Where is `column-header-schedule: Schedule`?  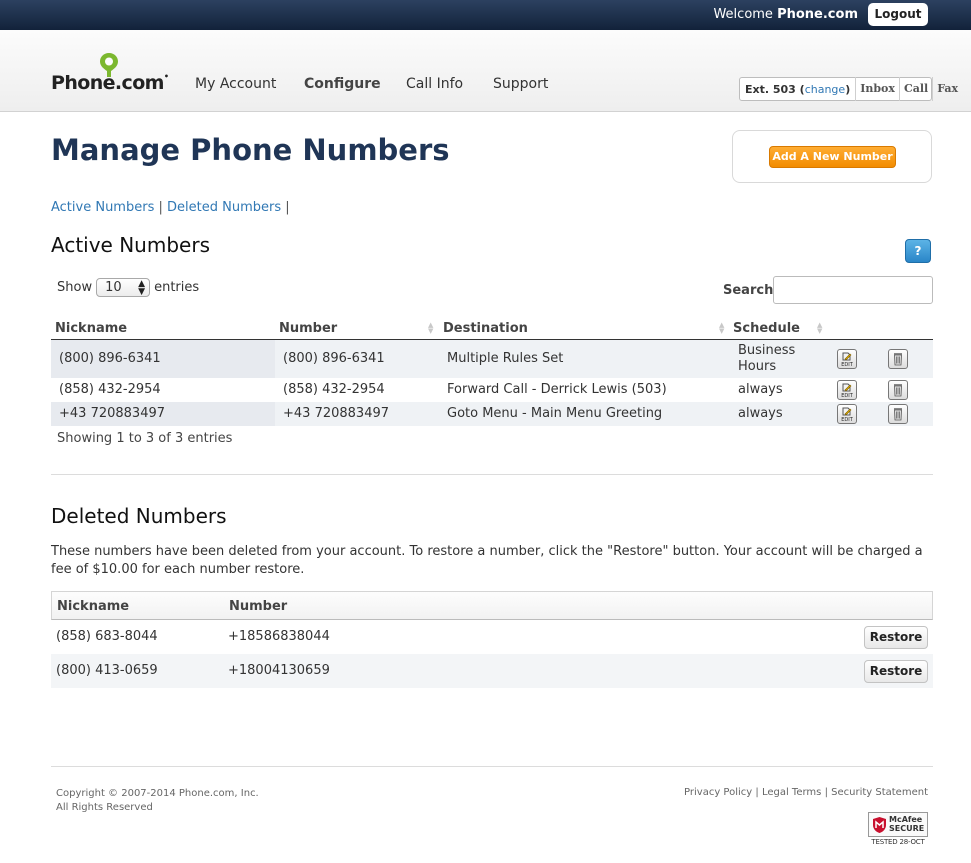 column-header-schedule: Schedule is located at coordinates (766, 328).